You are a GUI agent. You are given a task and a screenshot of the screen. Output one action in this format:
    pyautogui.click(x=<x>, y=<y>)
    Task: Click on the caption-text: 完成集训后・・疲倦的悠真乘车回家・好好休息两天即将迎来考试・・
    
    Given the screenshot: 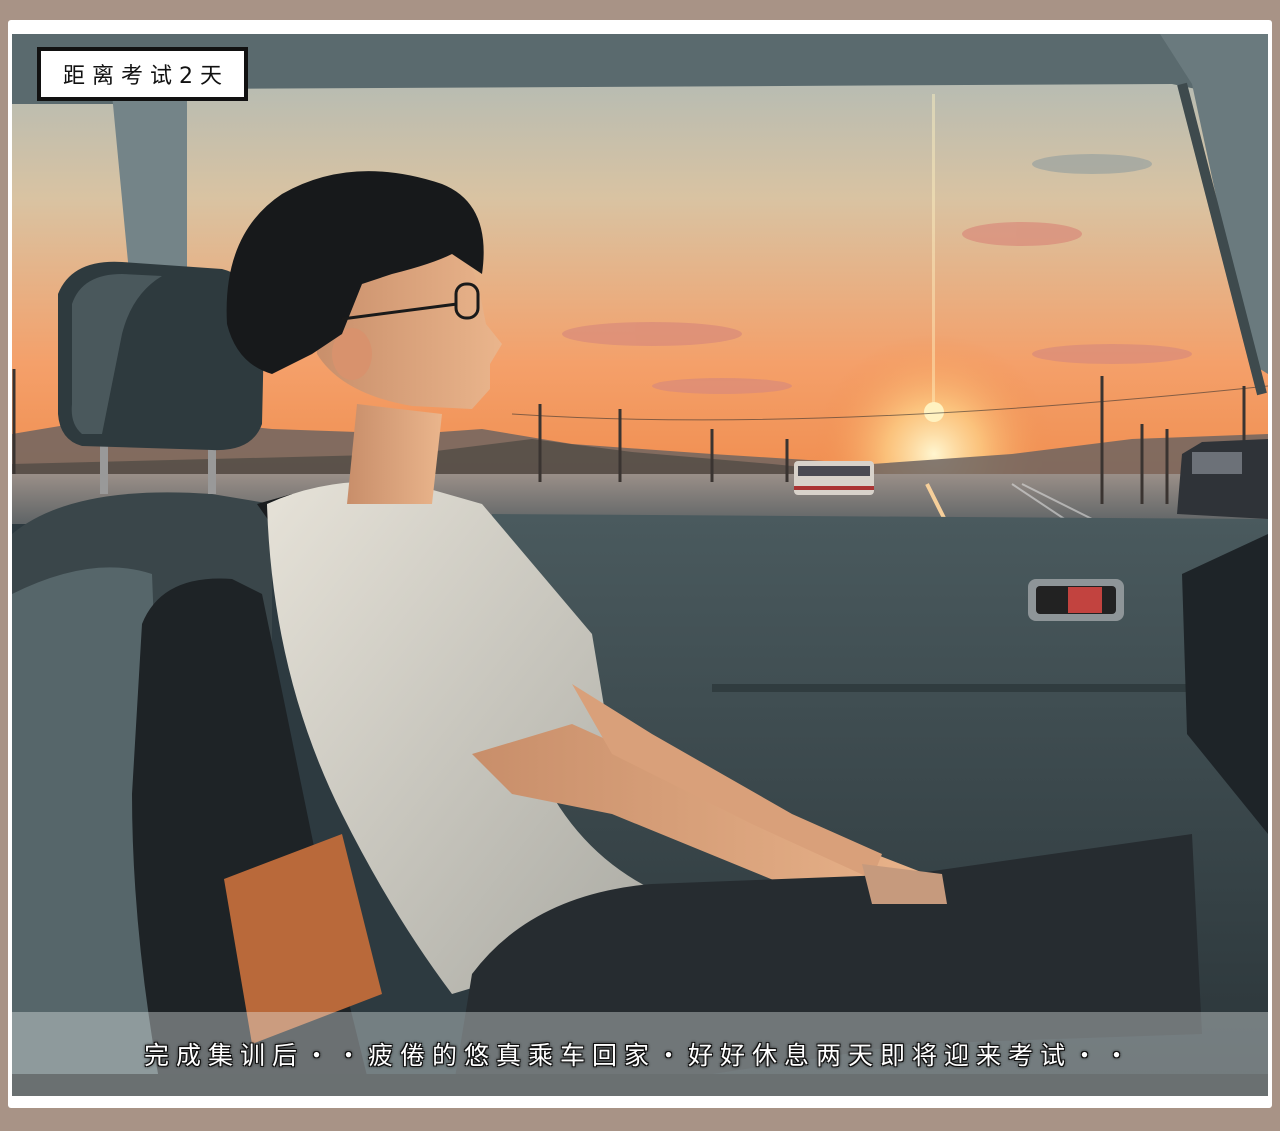 What is the action you would take?
    pyautogui.click(x=639, y=1055)
    